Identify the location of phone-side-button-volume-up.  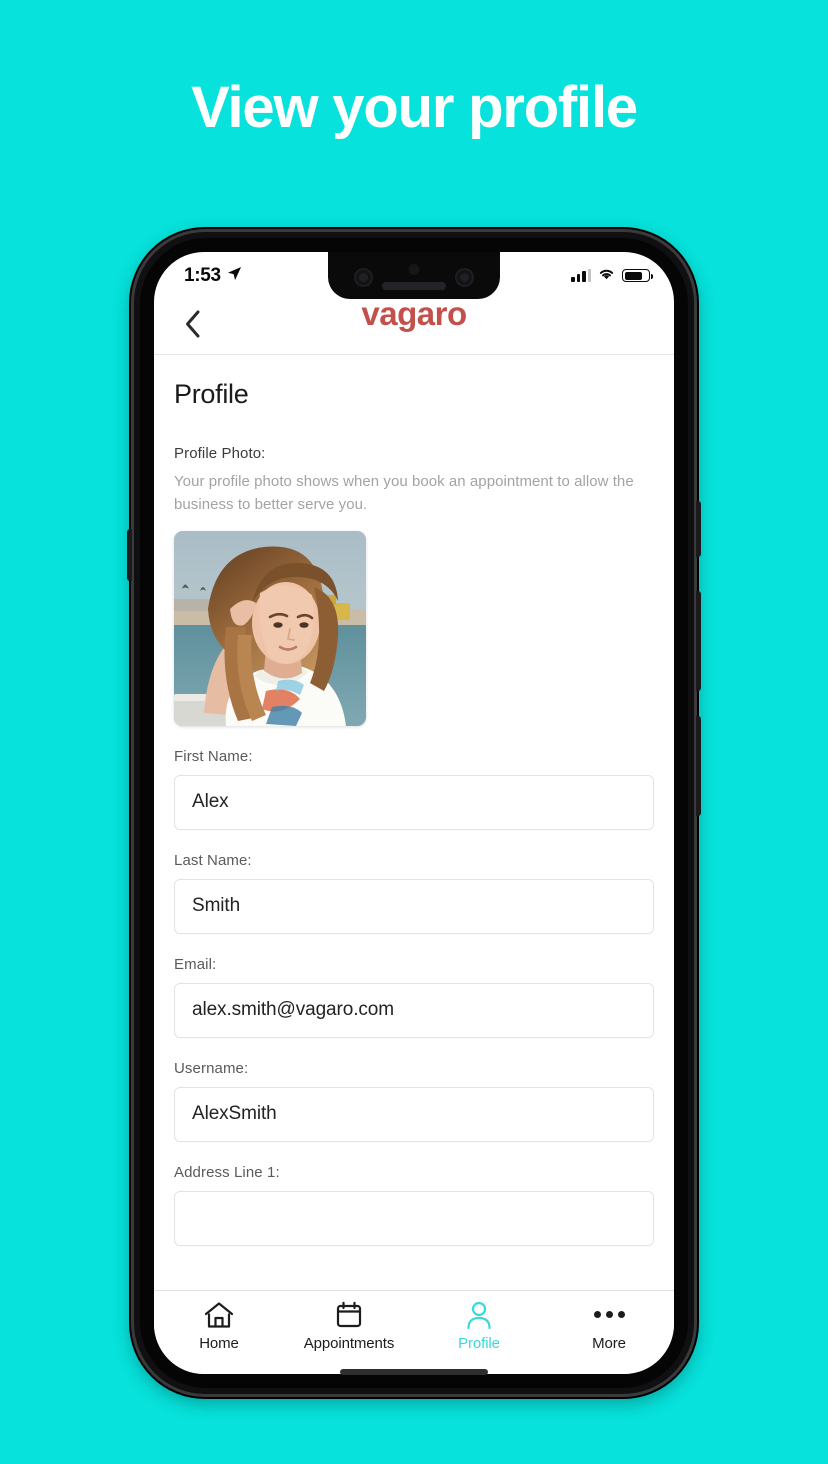
(698, 641).